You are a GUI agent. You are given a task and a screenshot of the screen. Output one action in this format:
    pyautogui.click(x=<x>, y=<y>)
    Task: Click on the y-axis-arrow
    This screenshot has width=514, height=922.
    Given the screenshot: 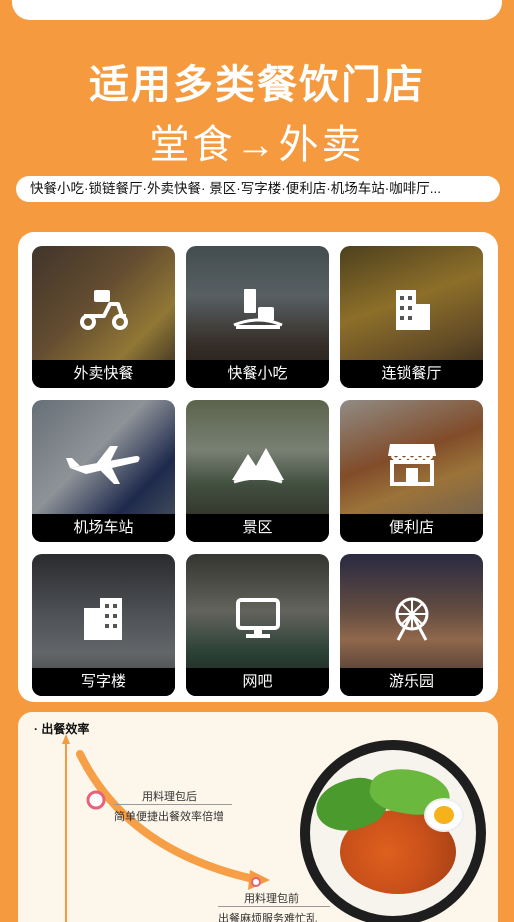 What is the action you would take?
    pyautogui.click(x=66, y=739)
    